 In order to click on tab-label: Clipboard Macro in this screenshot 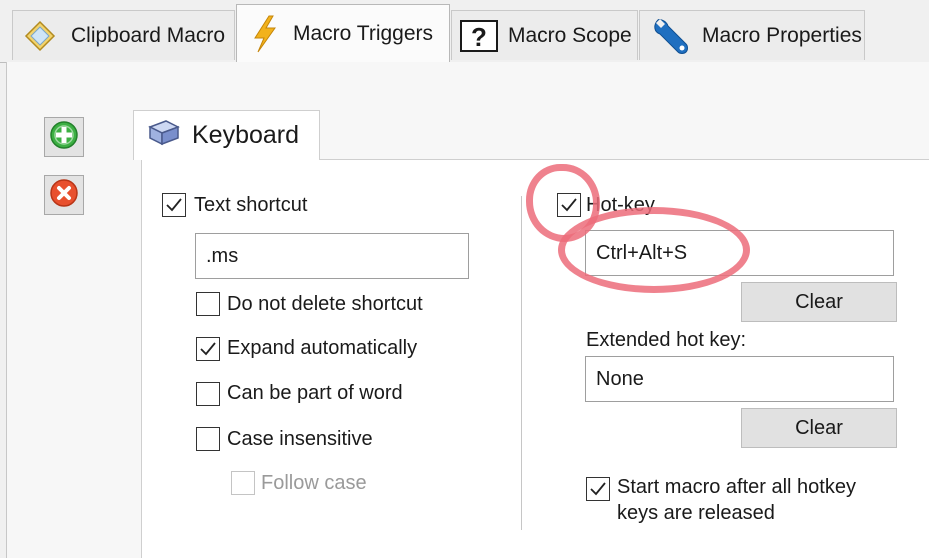, I will do `click(148, 35)`.